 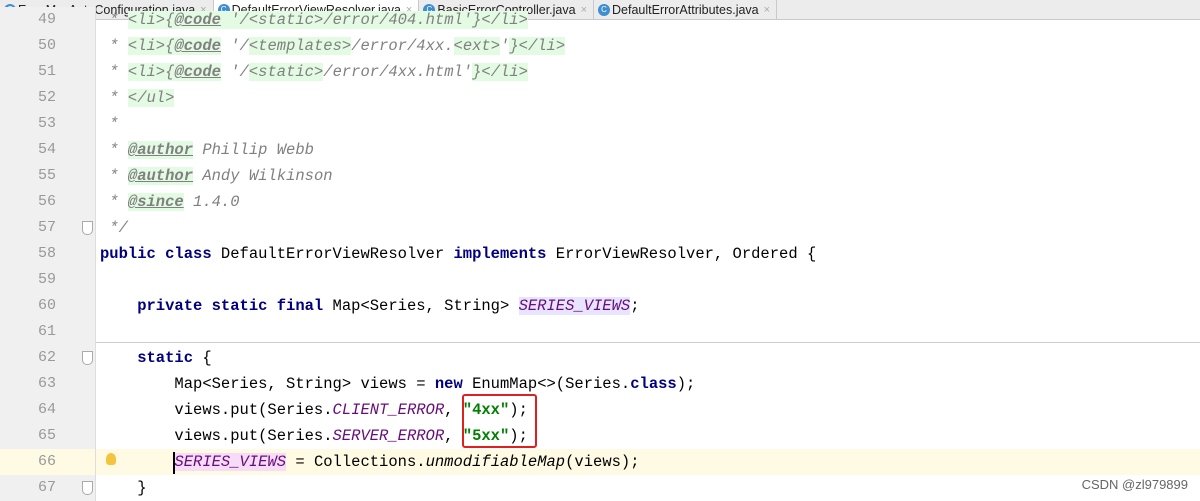 I want to click on code-text: */, so click(x=112, y=228).